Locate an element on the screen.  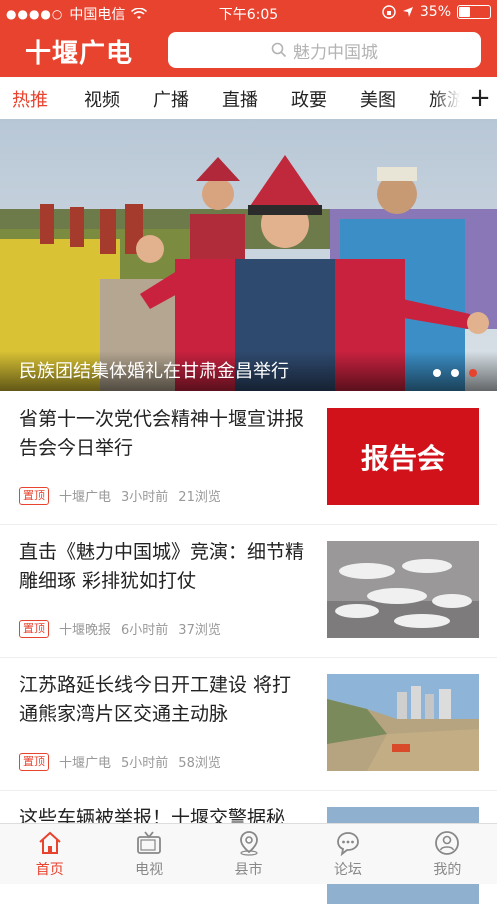
news-views: 58浏览 is located at coordinates (199, 763).